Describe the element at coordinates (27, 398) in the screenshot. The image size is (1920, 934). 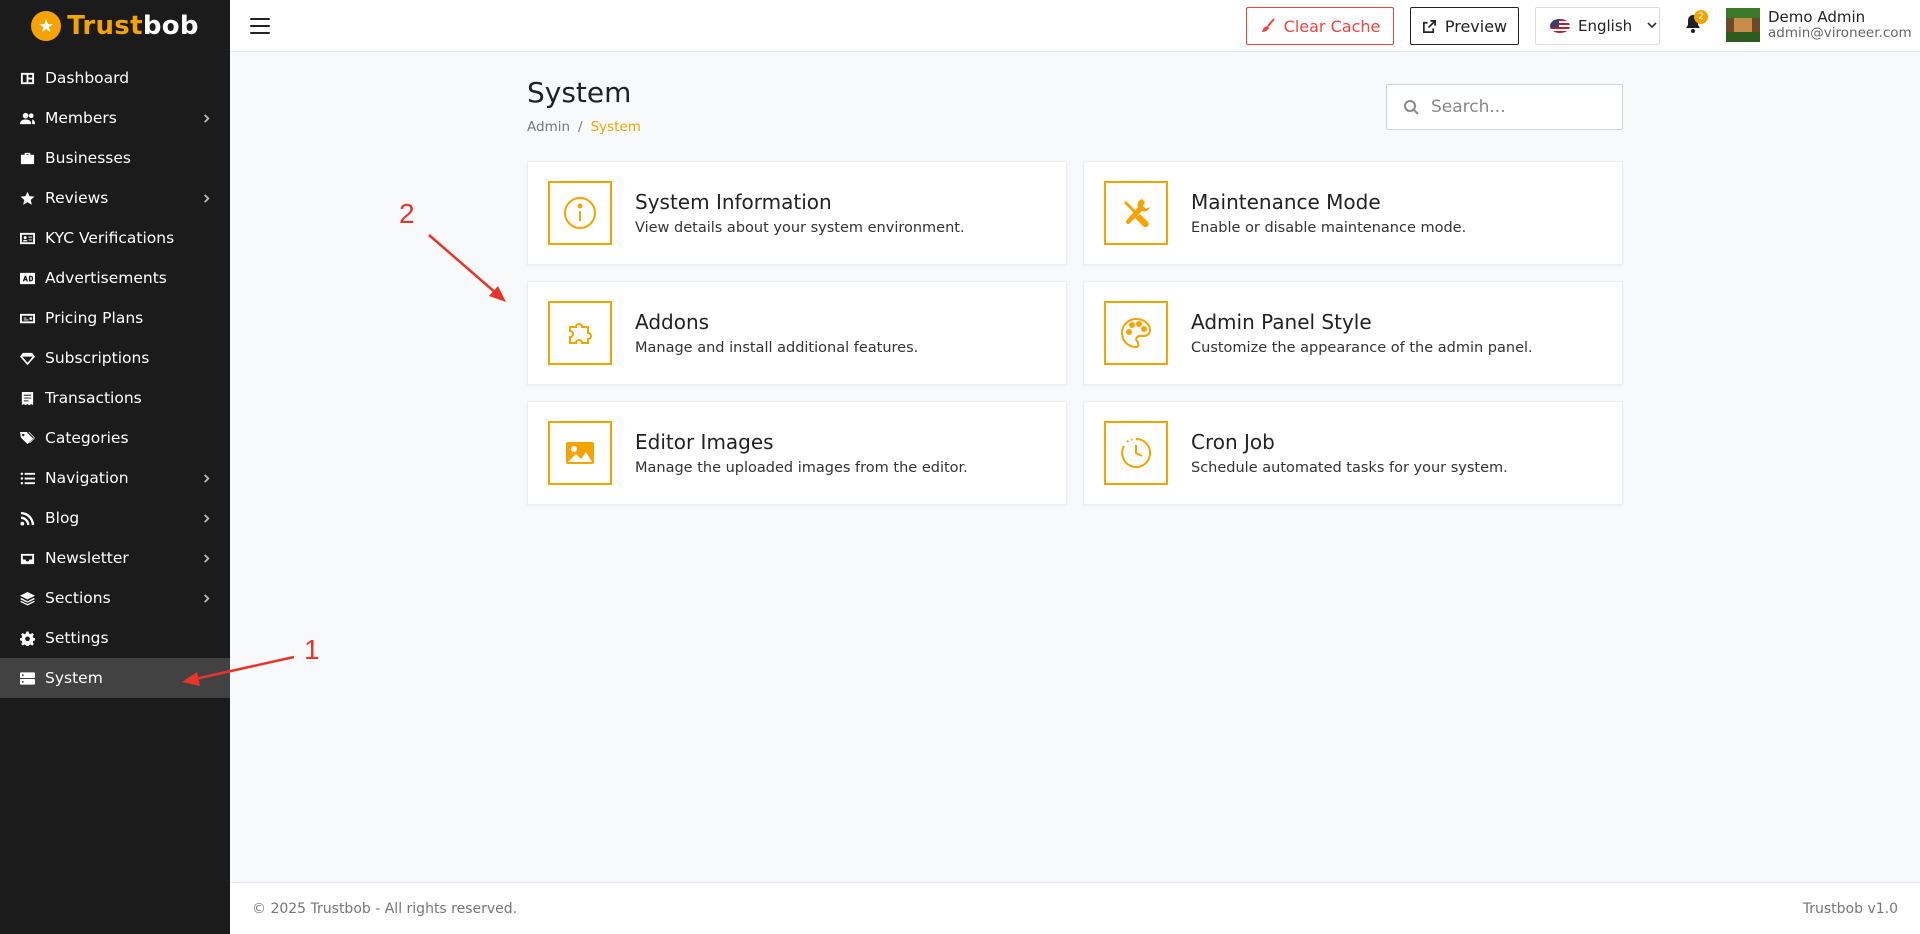
I see `receipt-icon` at that location.